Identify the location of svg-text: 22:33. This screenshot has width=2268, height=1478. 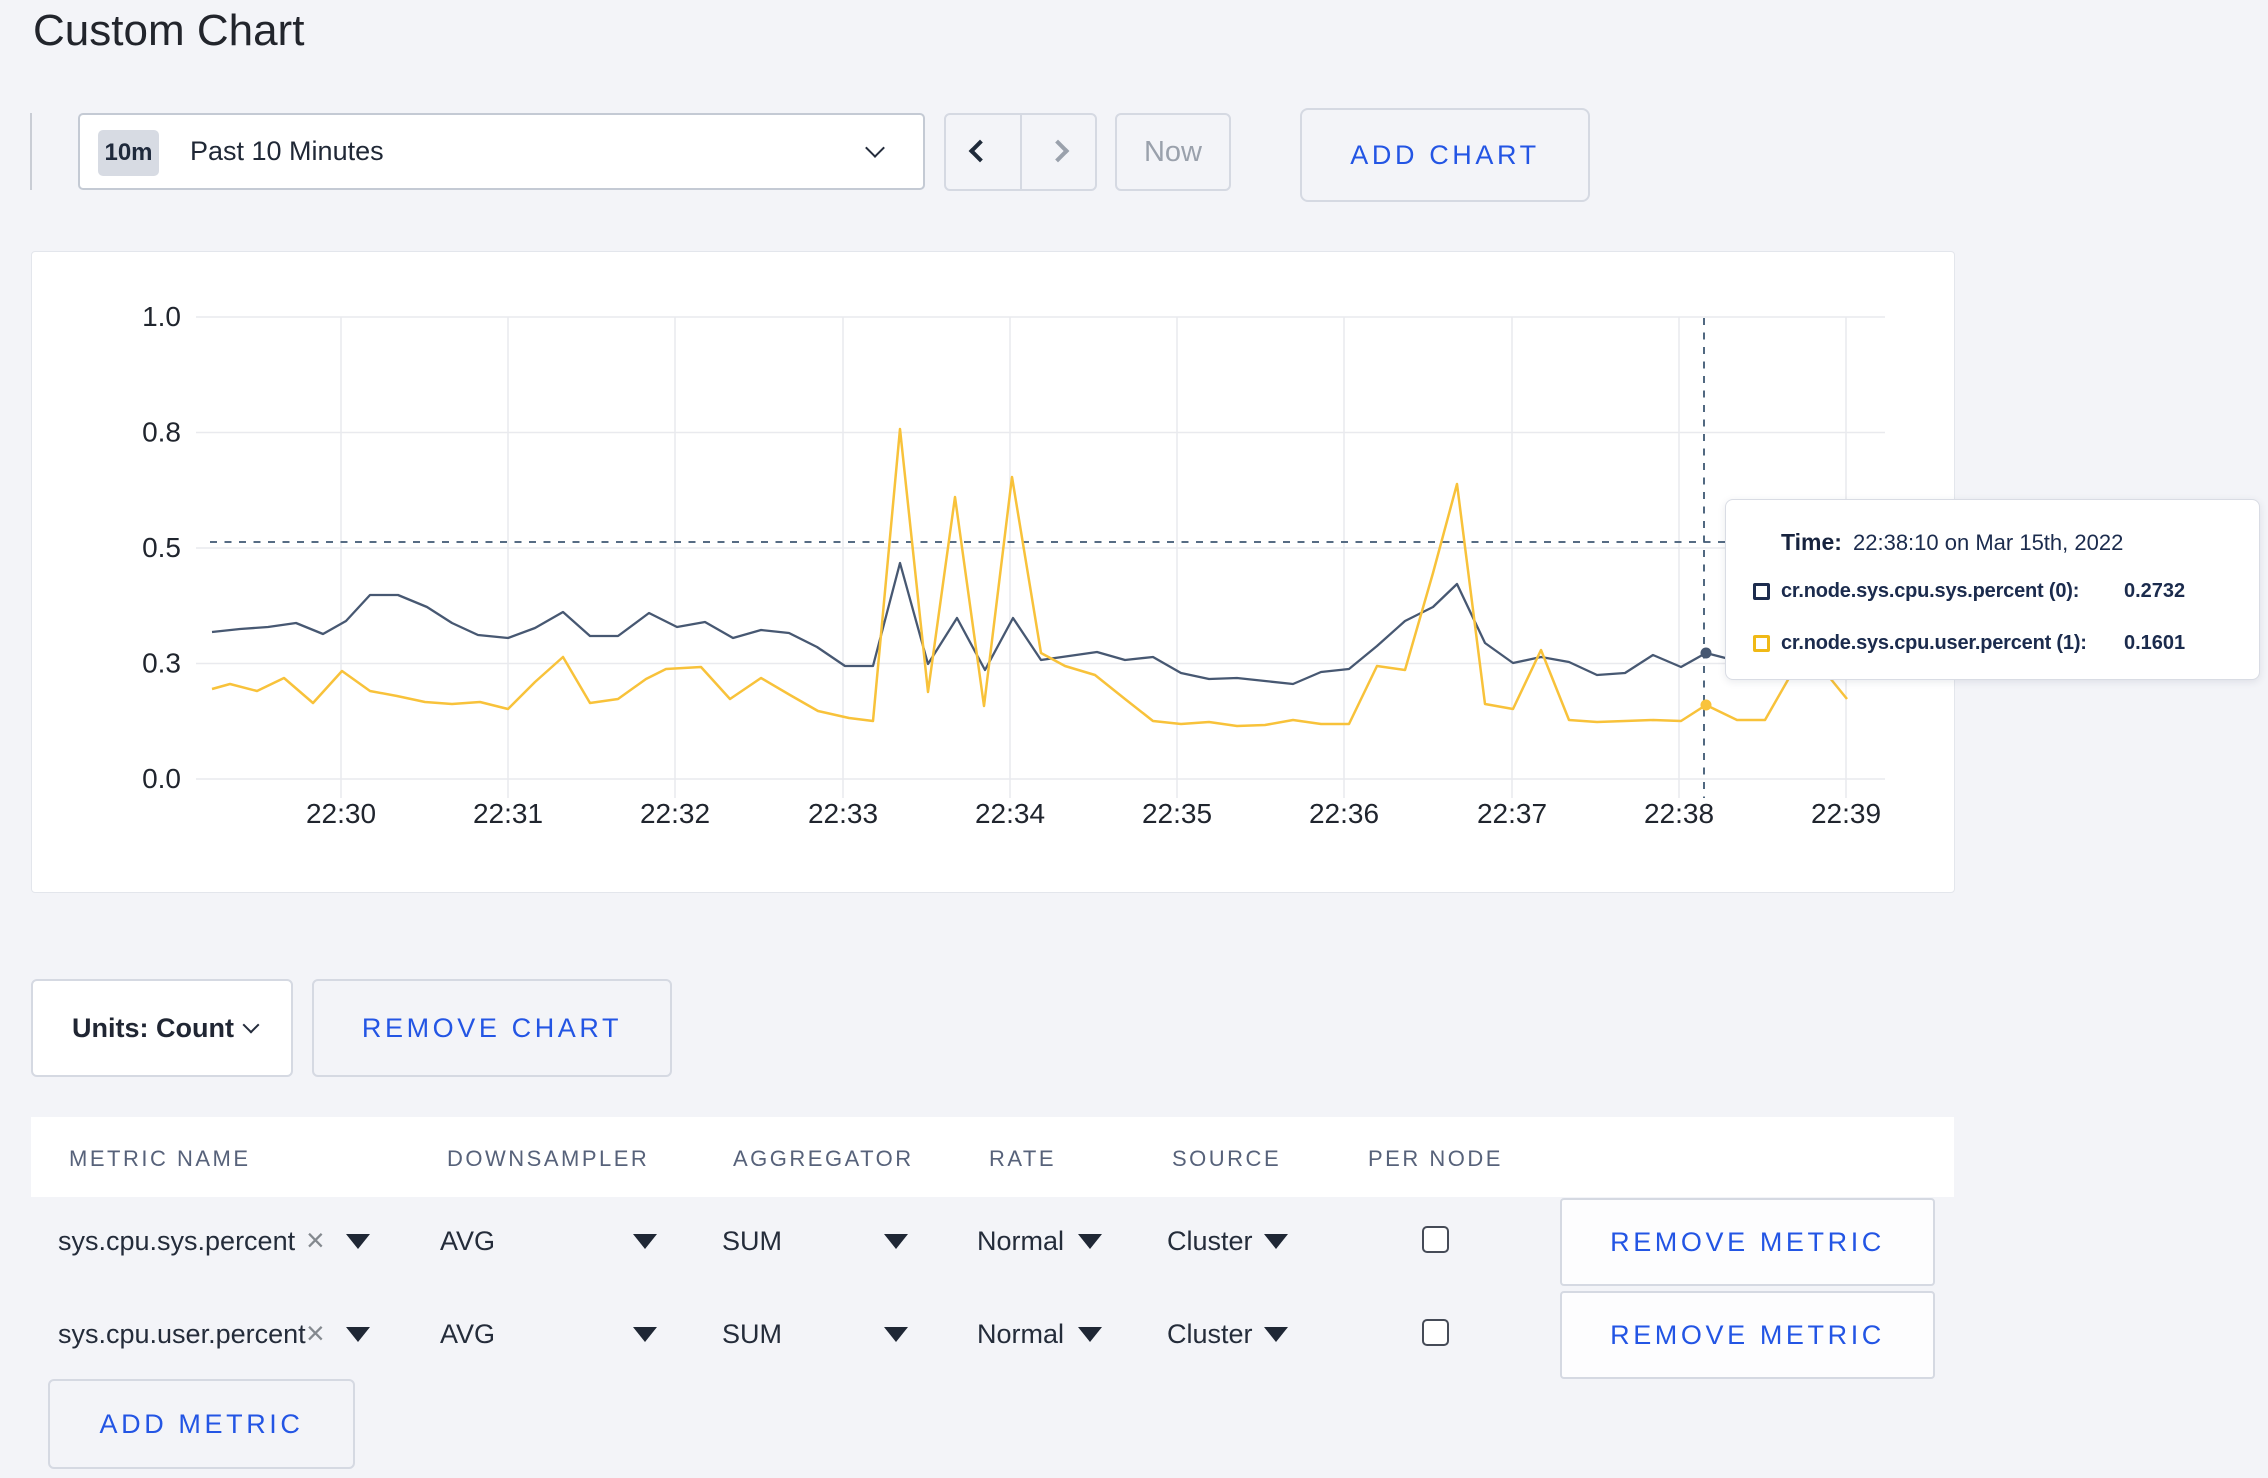
(843, 813).